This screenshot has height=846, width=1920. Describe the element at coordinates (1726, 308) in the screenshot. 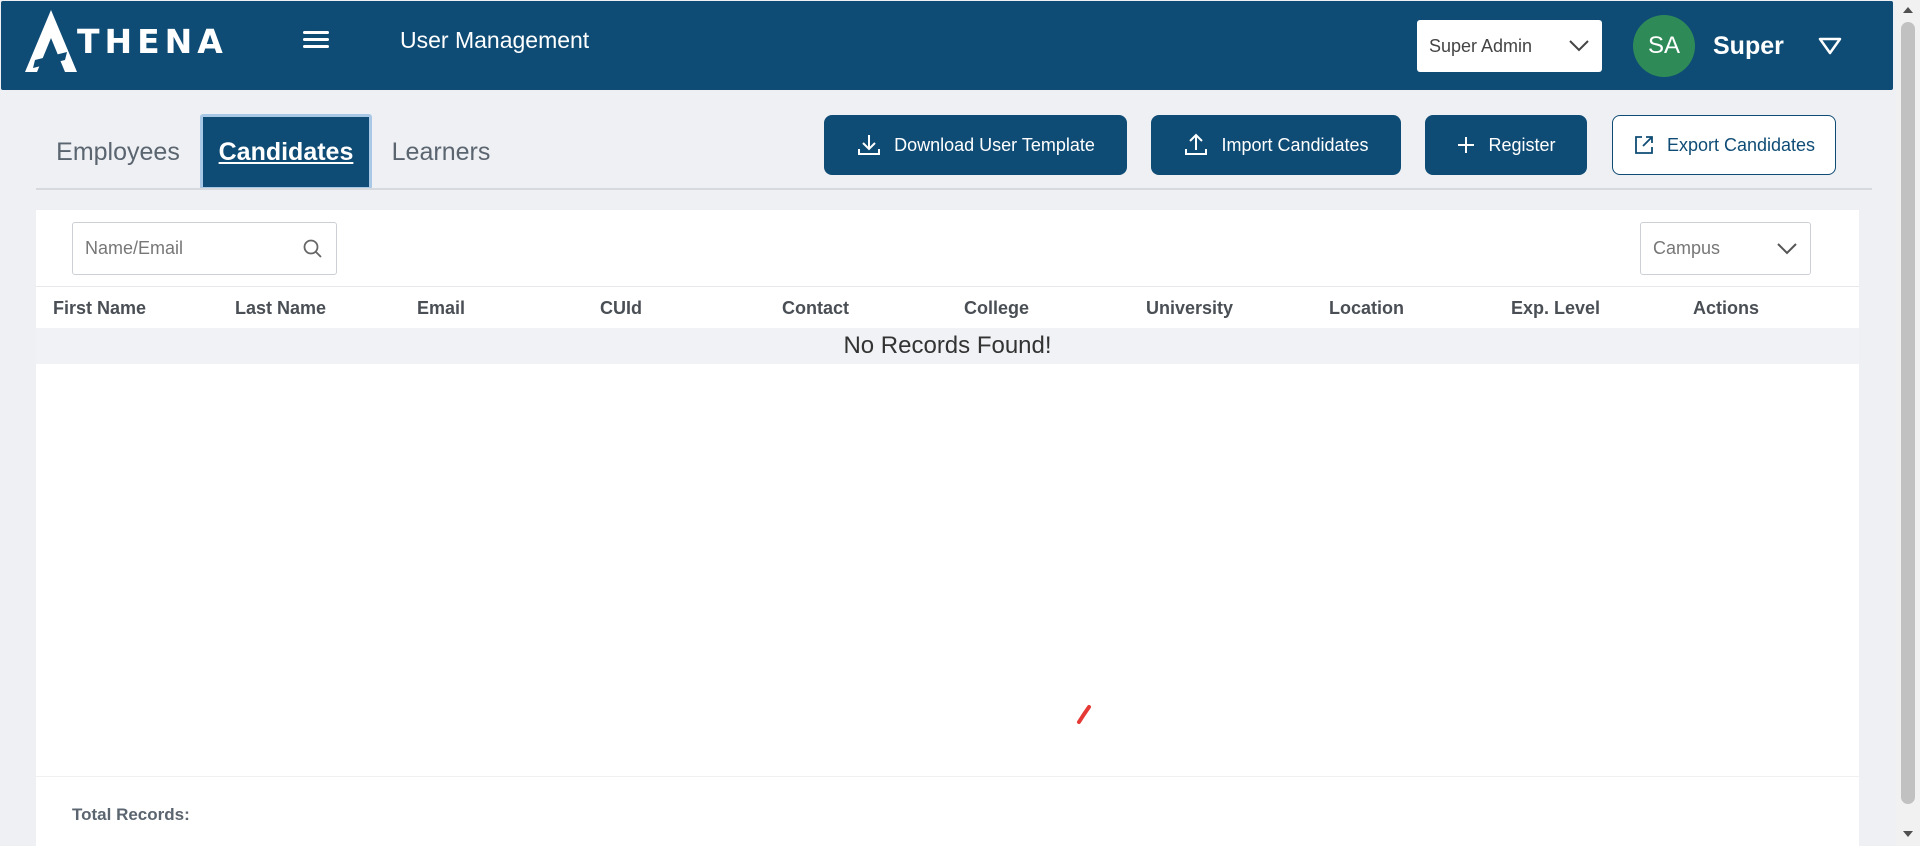

I see `column-header-actions: Actions` at that location.